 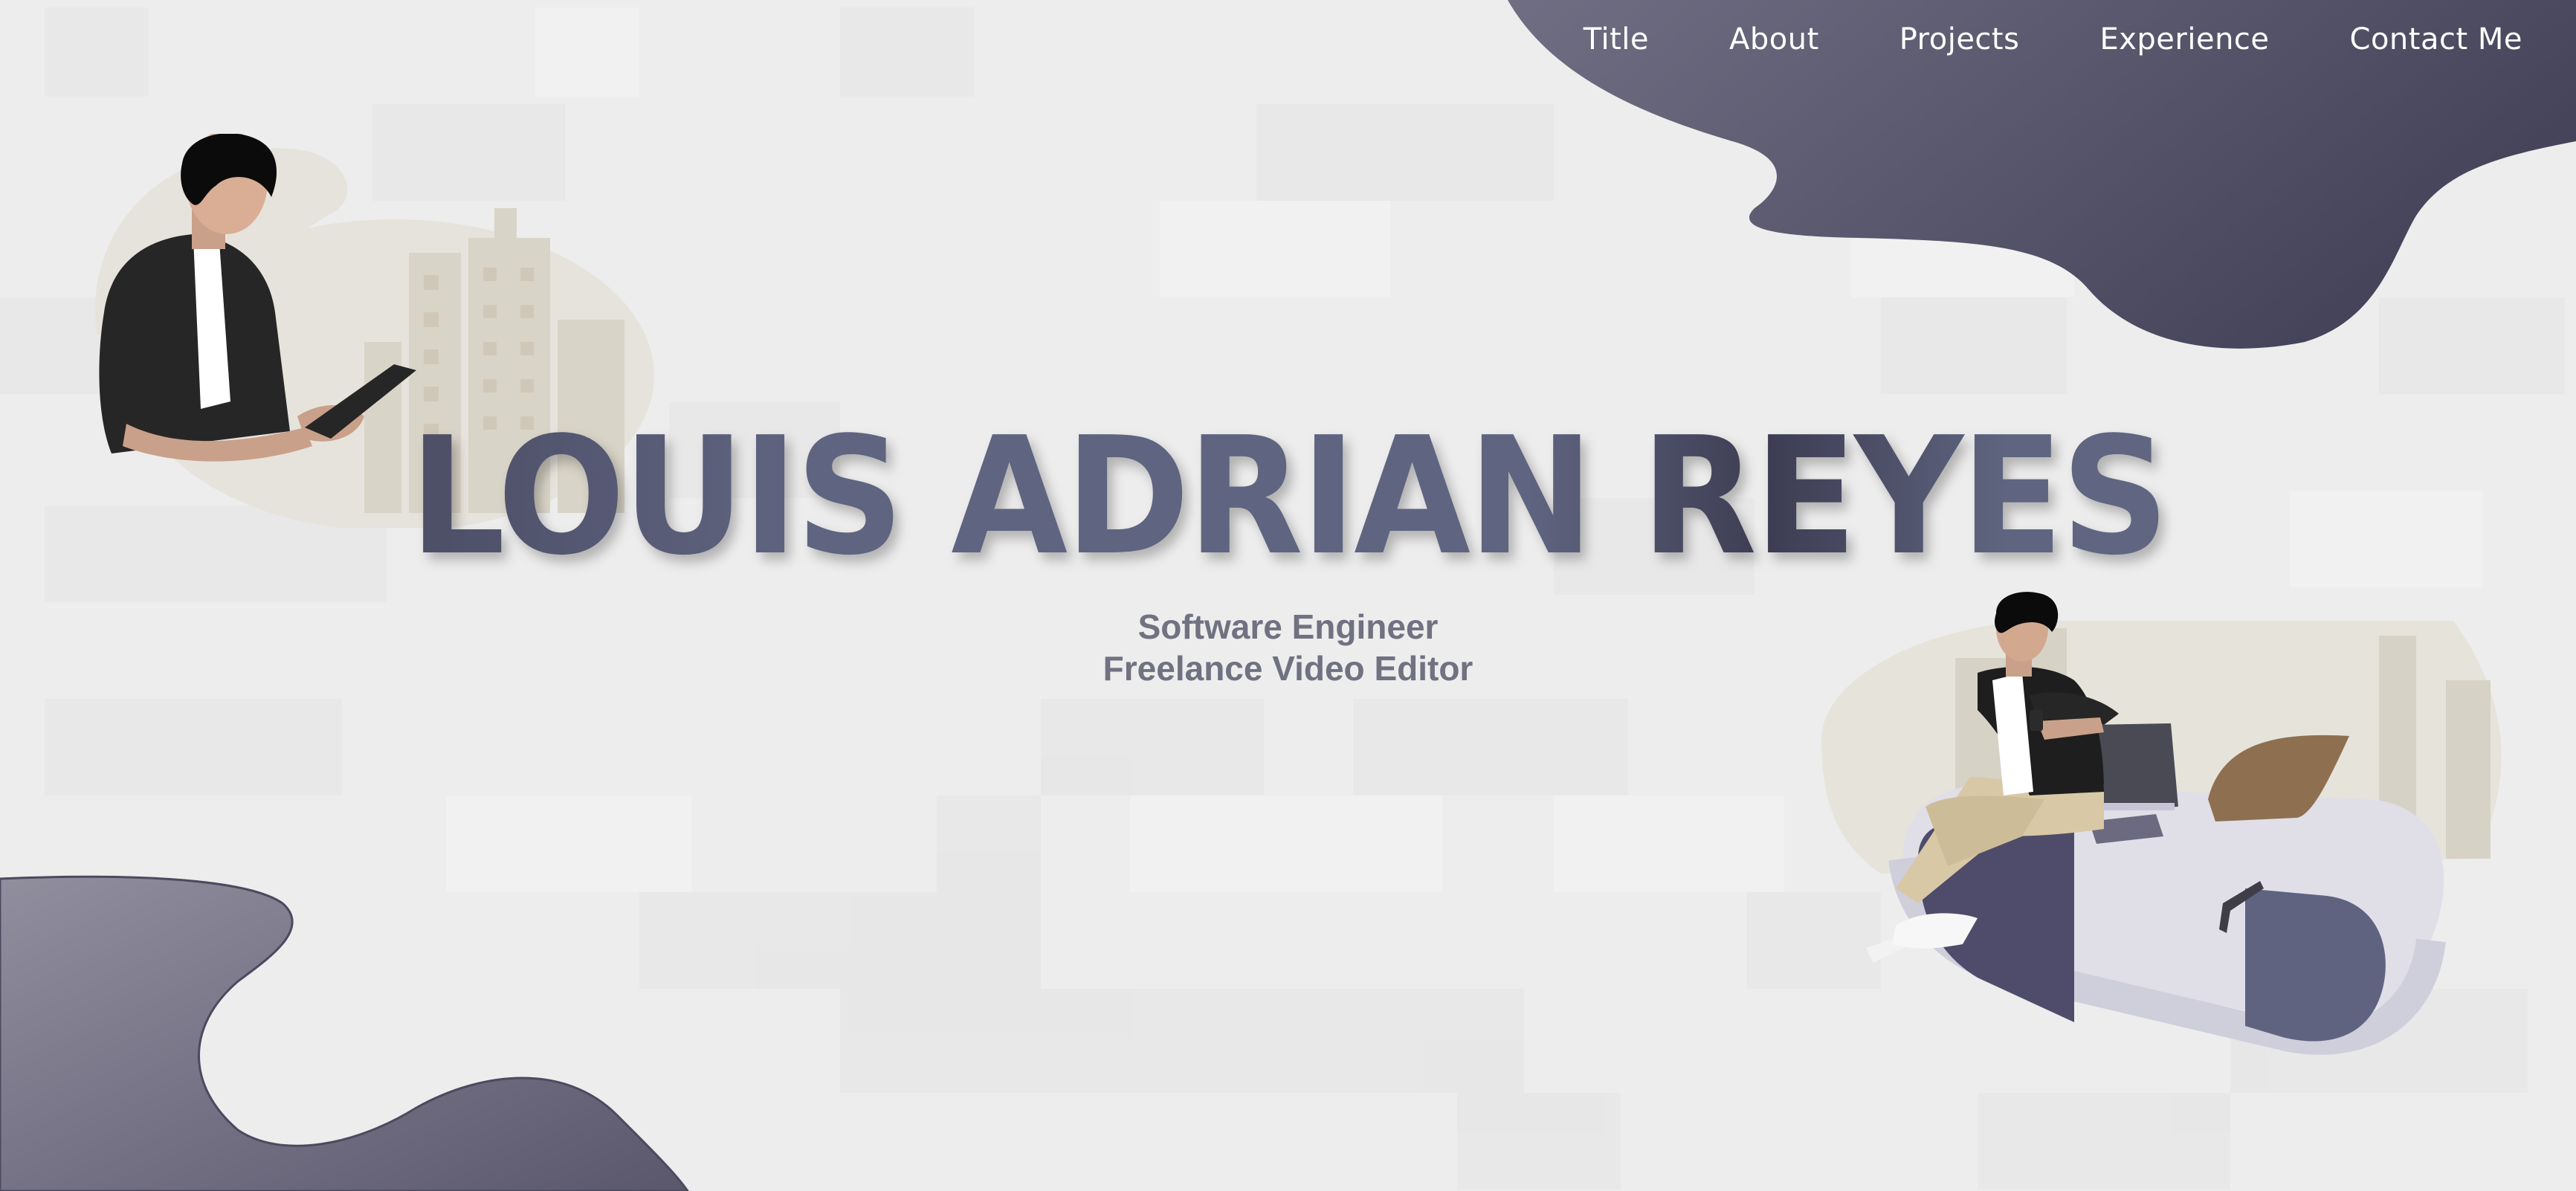 I want to click on nav-projects: Projects, so click(x=1959, y=39).